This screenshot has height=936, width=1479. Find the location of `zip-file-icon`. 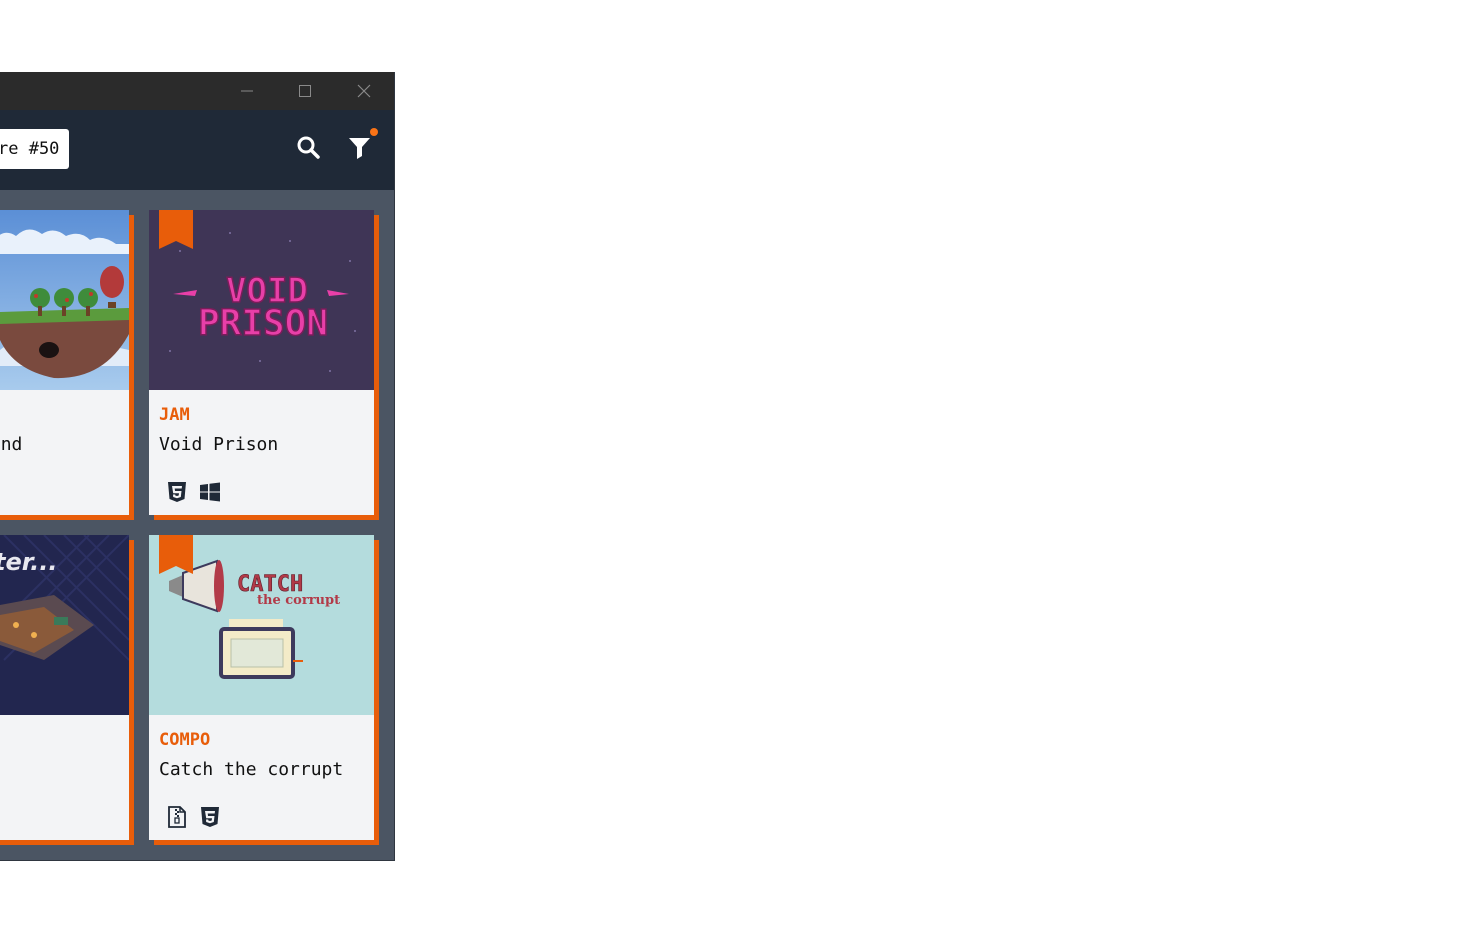

zip-file-icon is located at coordinates (177, 817).